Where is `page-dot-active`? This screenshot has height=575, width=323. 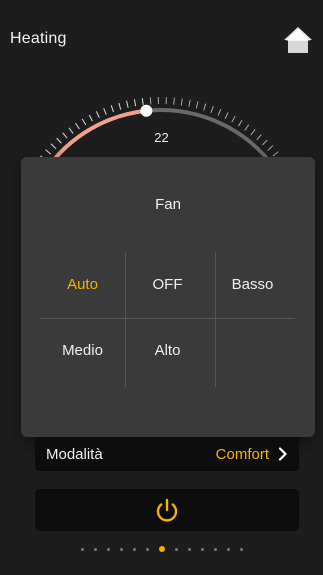
page-dot-active is located at coordinates (161, 549).